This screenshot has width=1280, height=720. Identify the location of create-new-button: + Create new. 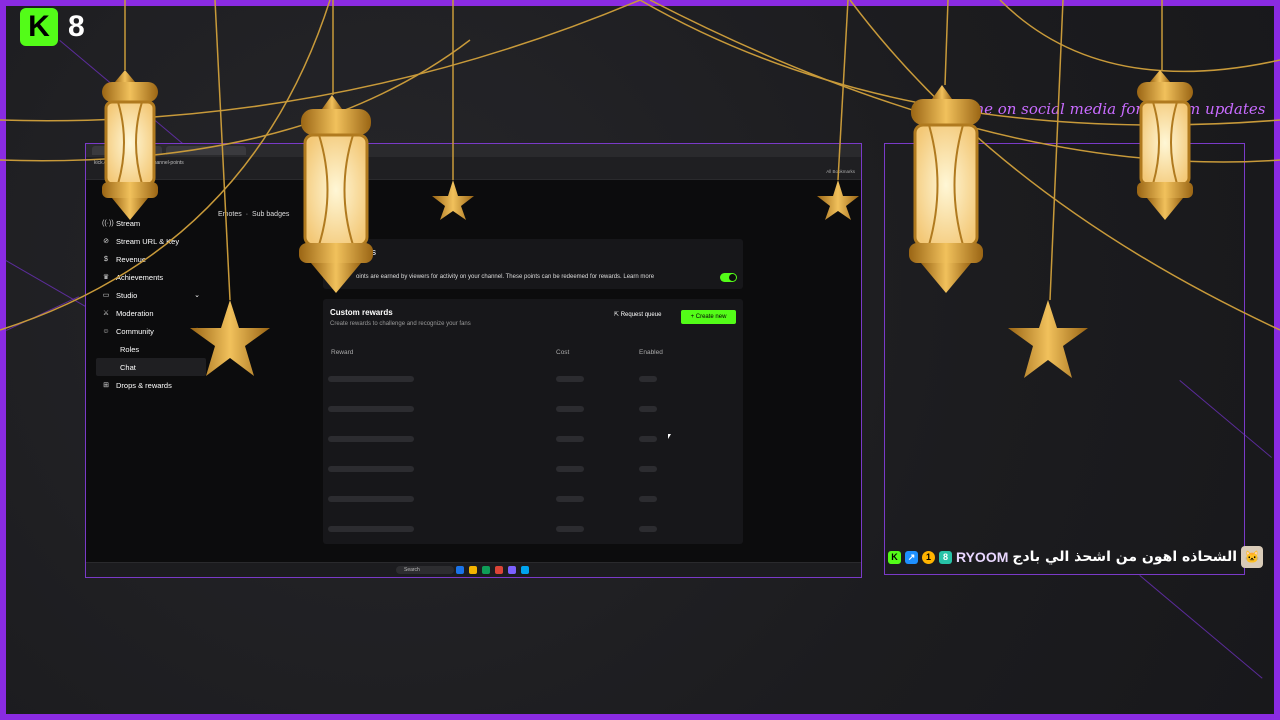
(708, 317).